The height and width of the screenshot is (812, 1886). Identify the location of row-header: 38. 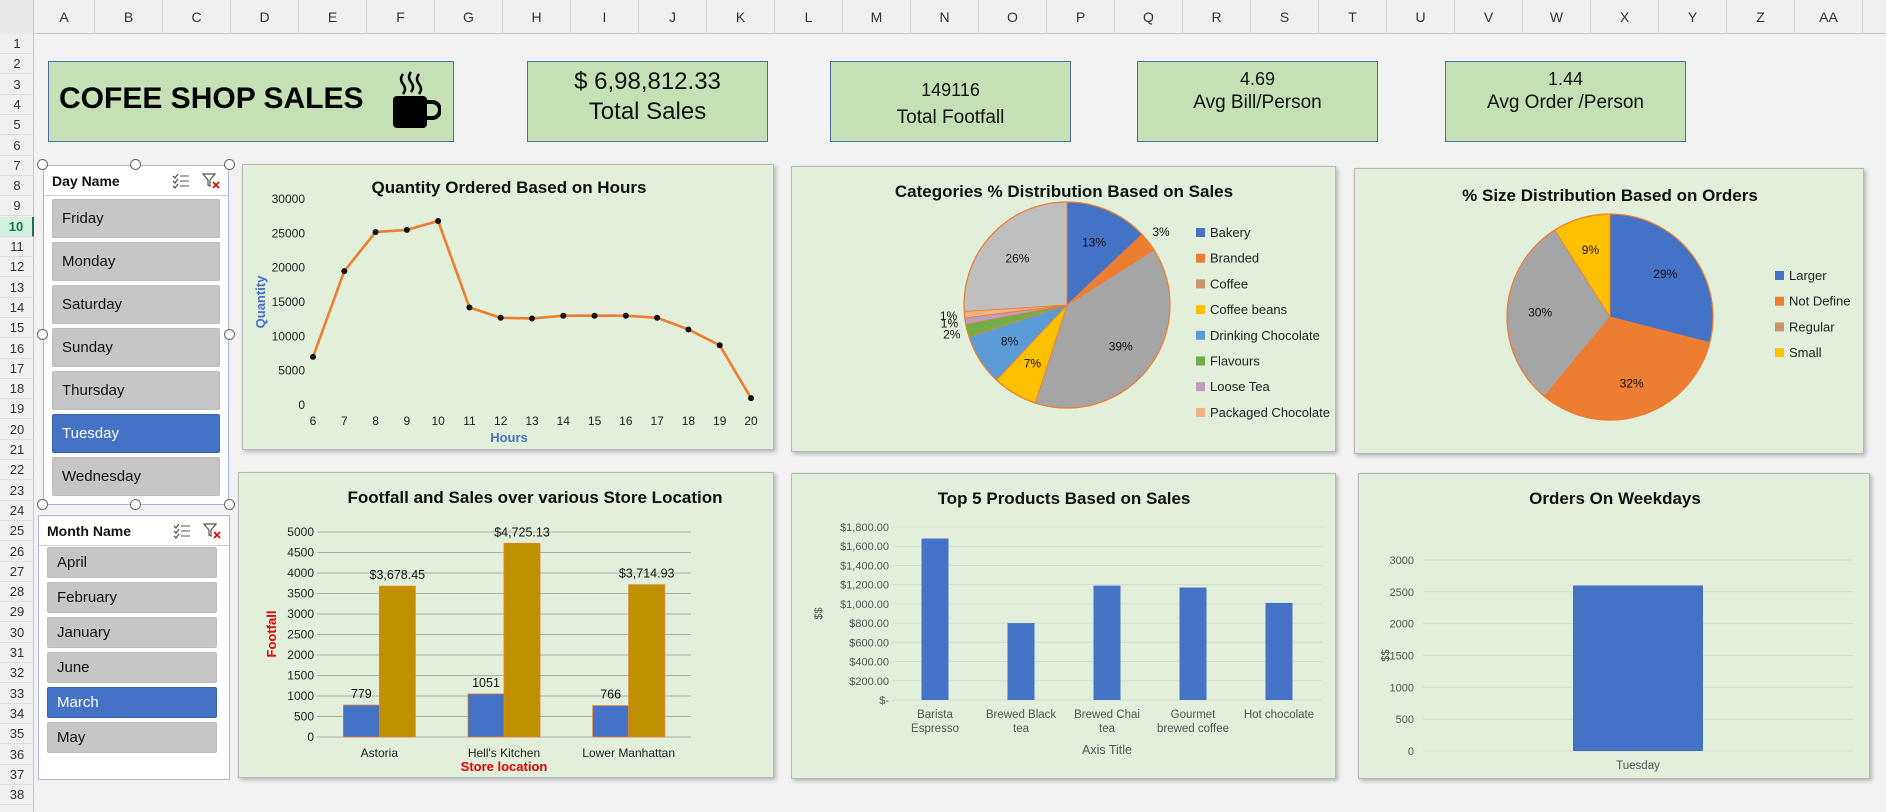
(17, 795).